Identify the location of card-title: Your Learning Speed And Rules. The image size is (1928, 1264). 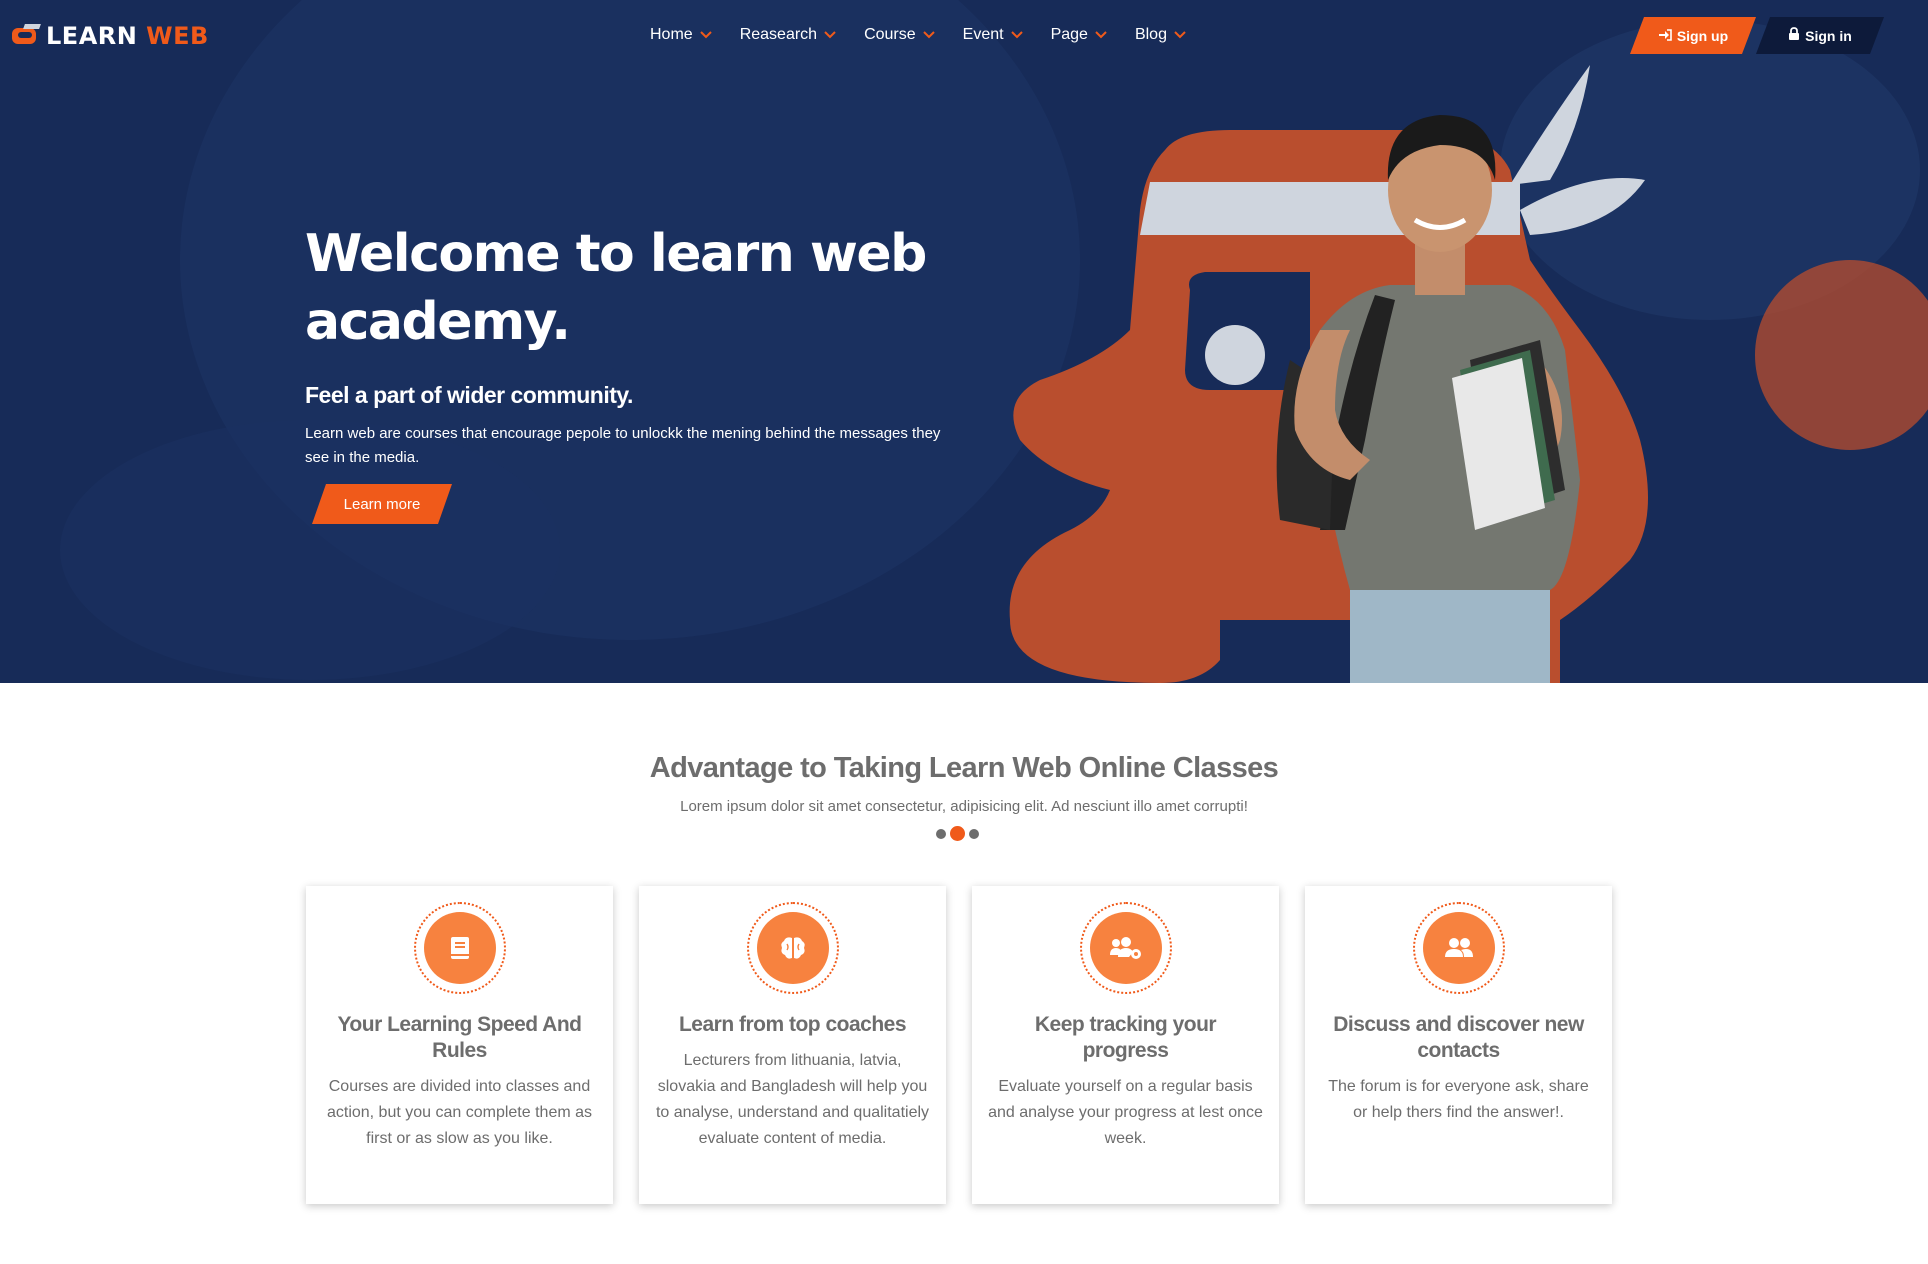
(459, 1037).